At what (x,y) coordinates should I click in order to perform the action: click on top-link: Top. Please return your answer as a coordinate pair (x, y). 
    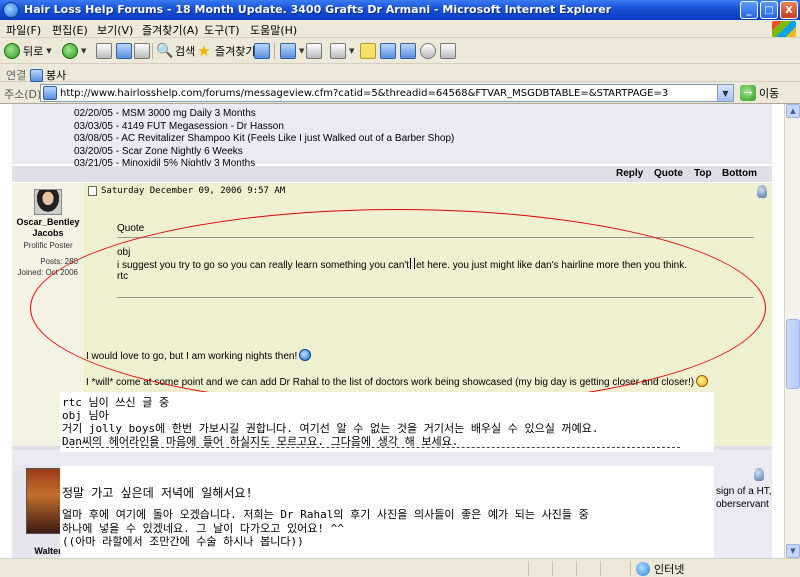
    Looking at the image, I should click on (703, 173).